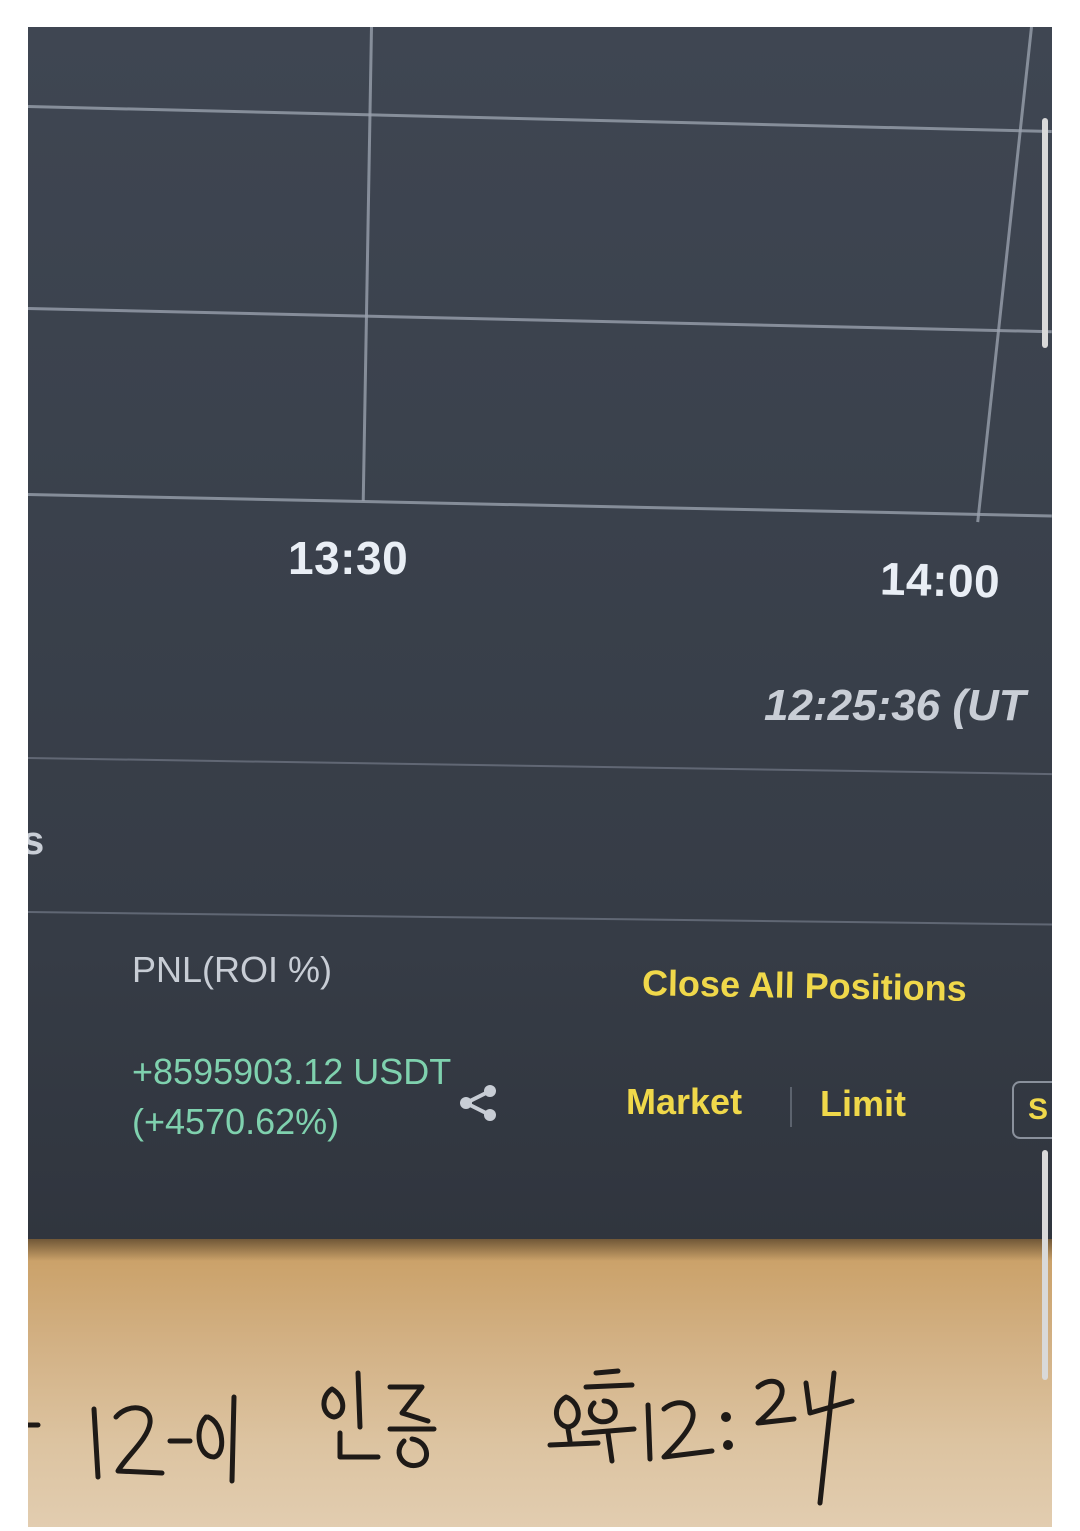  Describe the element at coordinates (540, 1250) in the screenshot. I see `monitor-shadow` at that location.